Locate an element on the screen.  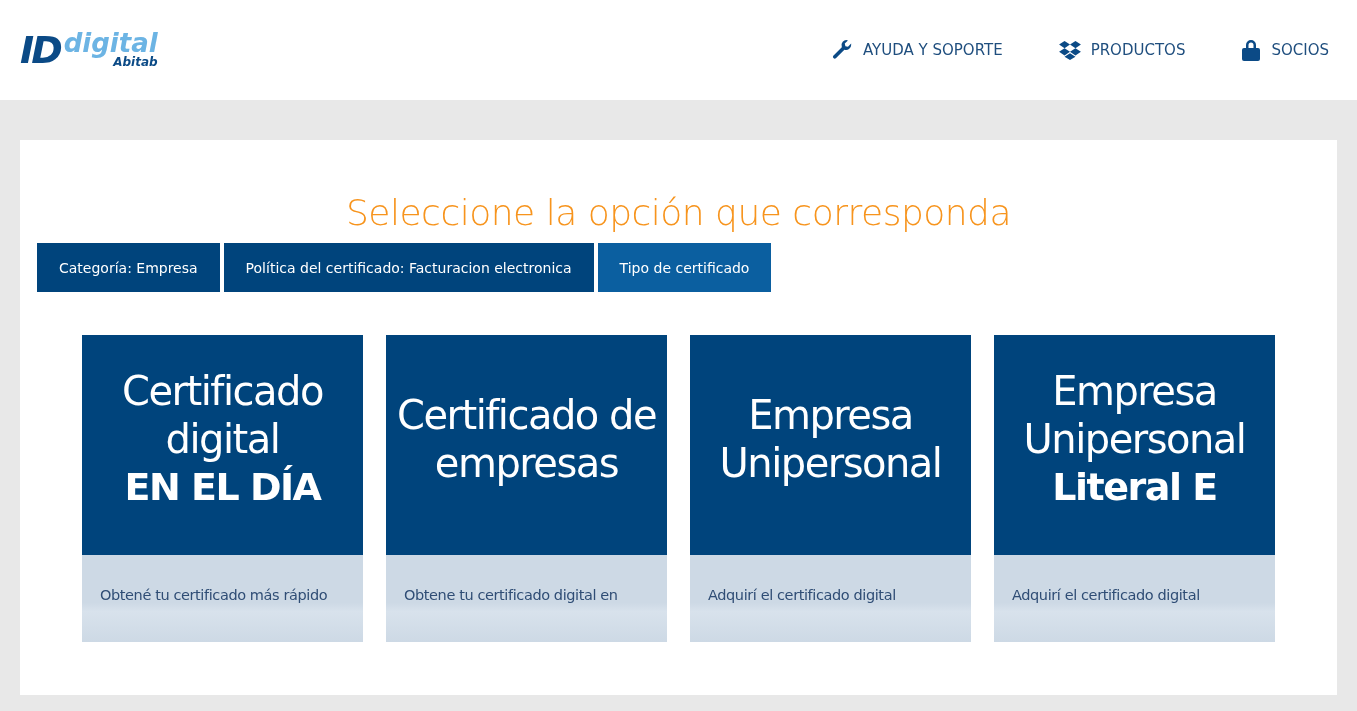
card-header: Certificado digital EN EL DÍA is located at coordinates (222, 445).